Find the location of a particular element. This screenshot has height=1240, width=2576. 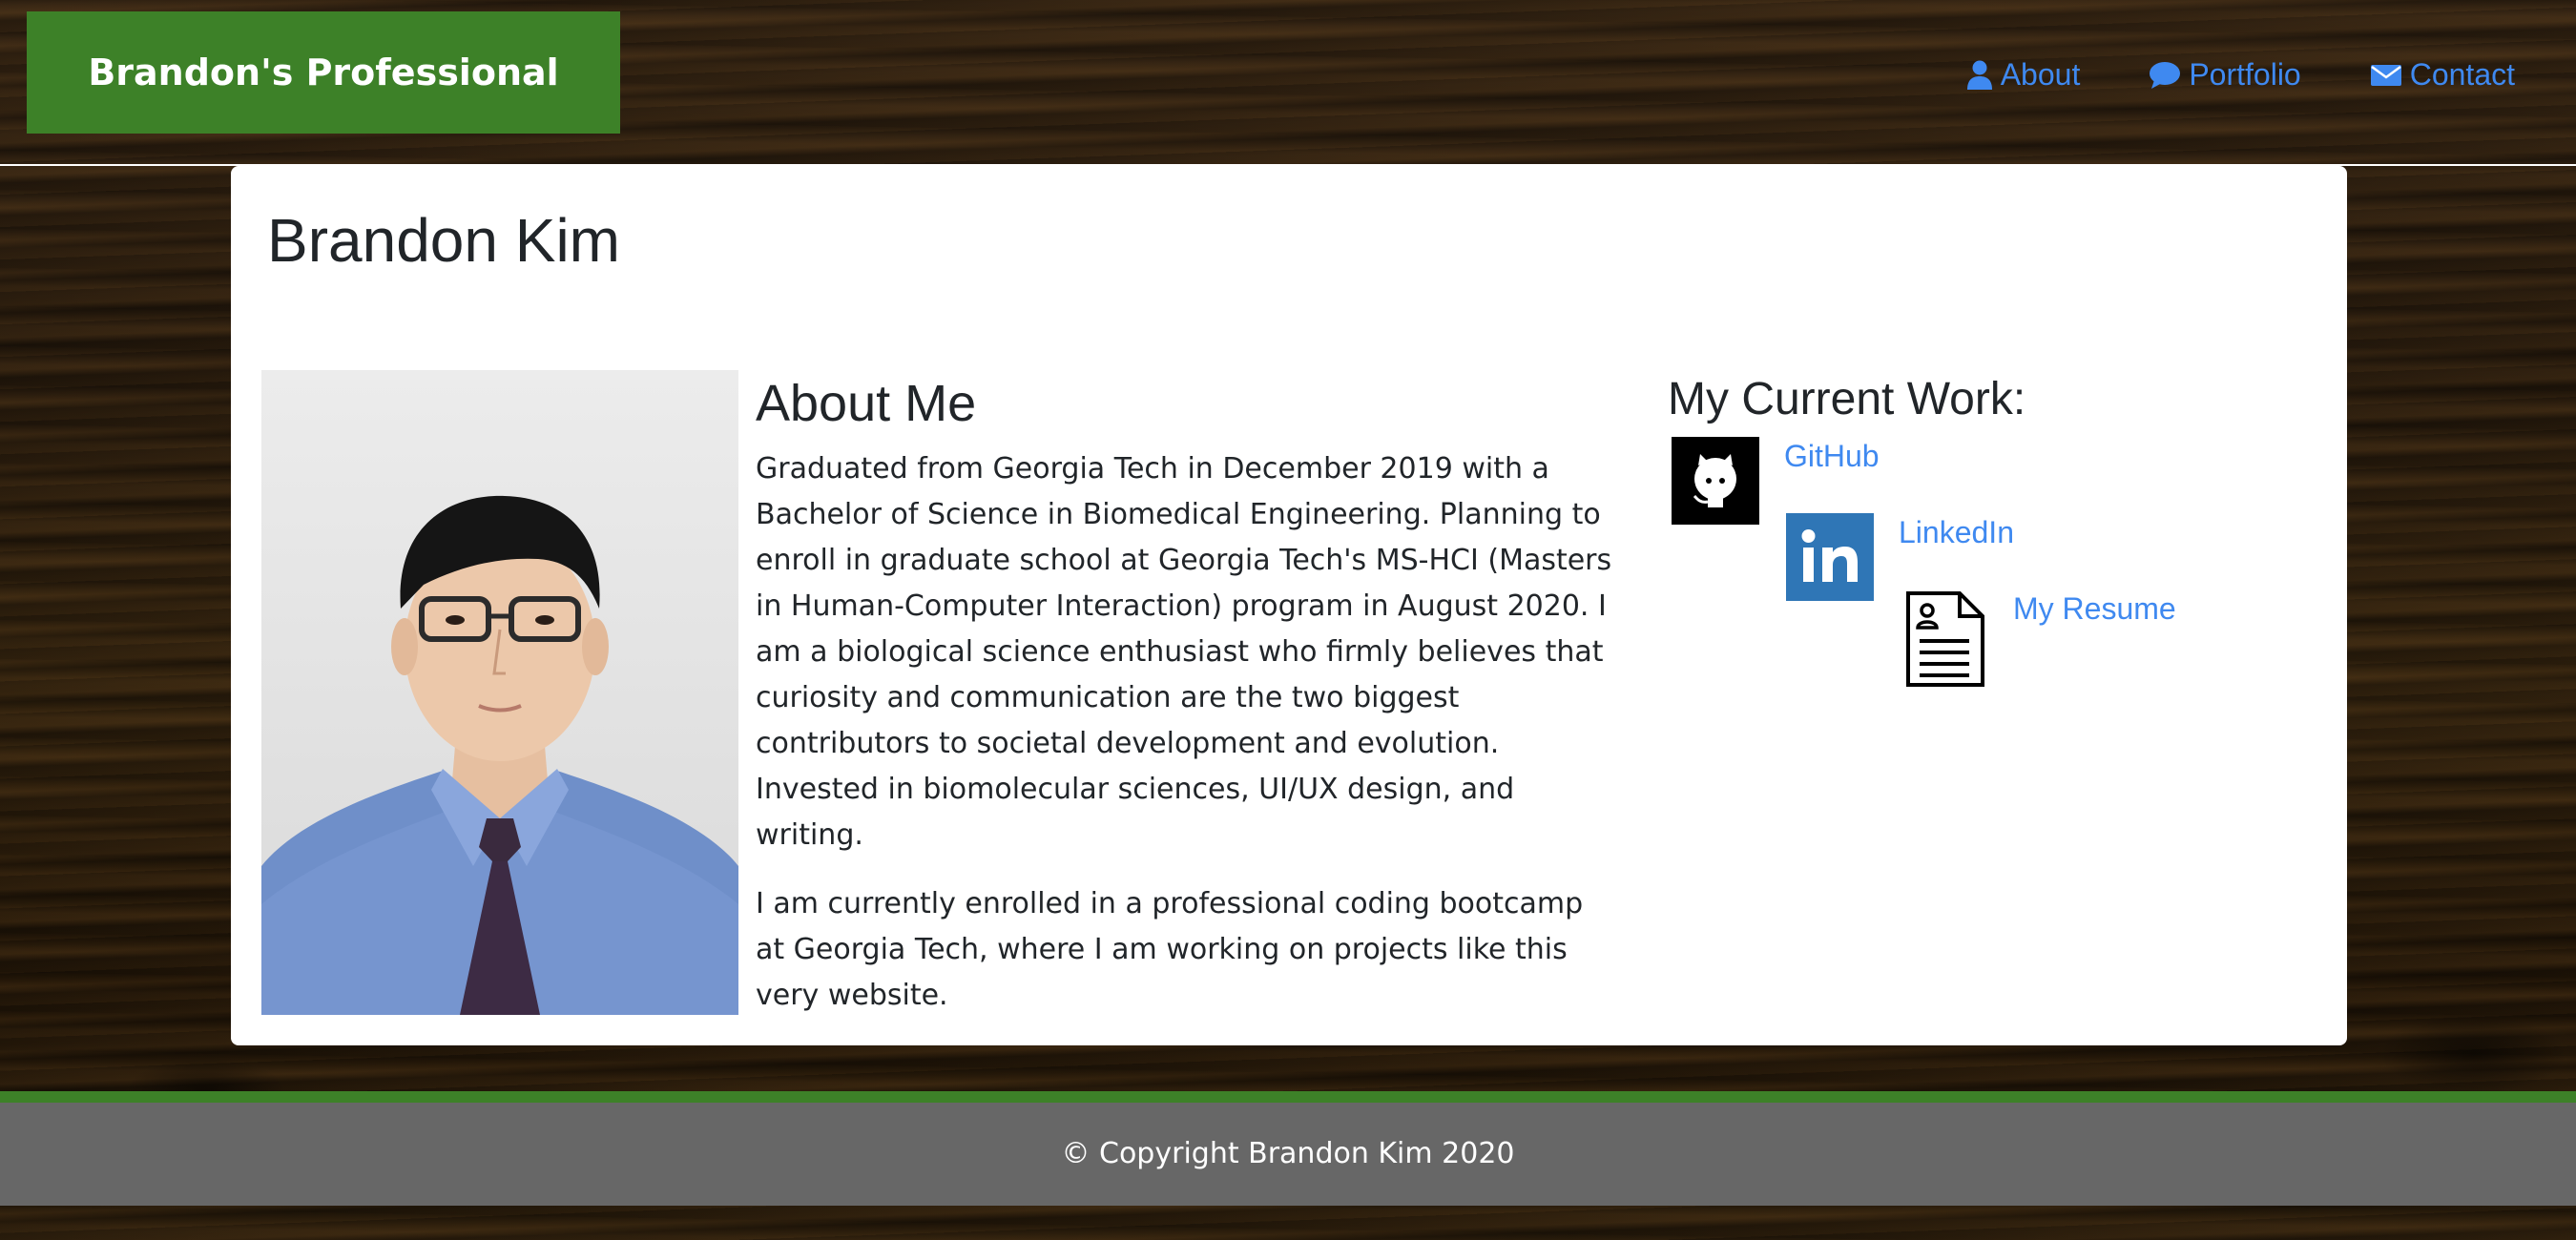

main-nav: About Portfolio Contact is located at coordinates (2240, 75).